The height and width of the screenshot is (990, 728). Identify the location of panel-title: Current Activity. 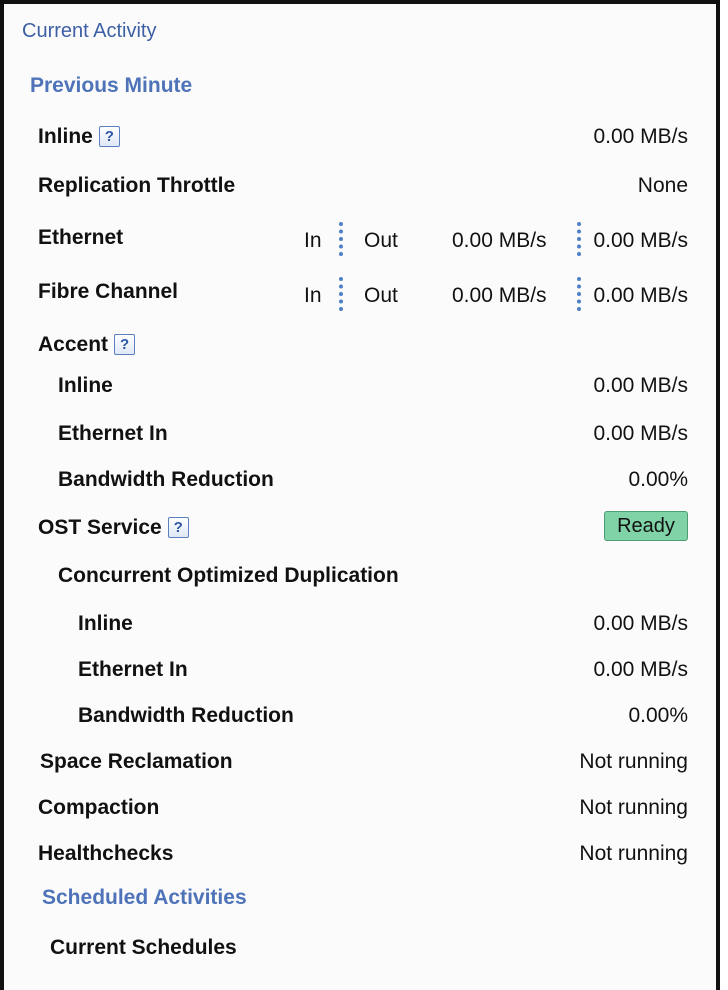
(89, 31).